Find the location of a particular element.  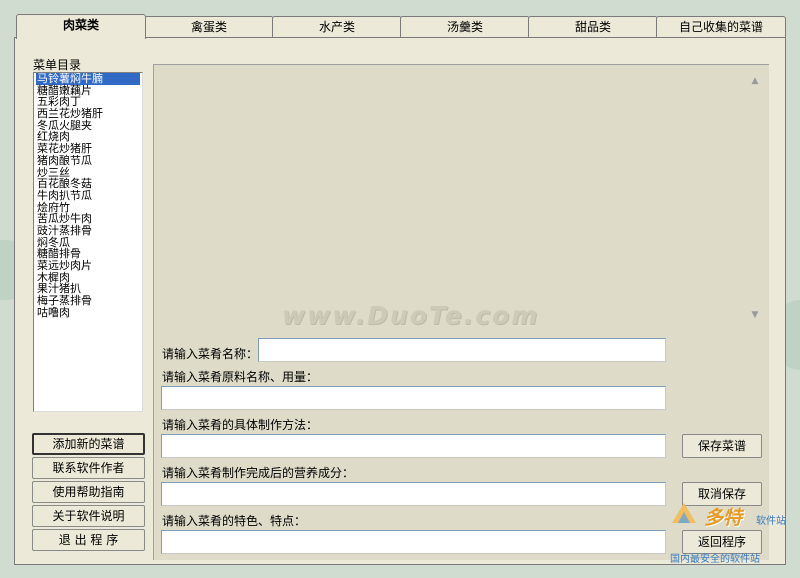

menu-item: 牛肉扒节瓜 is located at coordinates (88, 196).